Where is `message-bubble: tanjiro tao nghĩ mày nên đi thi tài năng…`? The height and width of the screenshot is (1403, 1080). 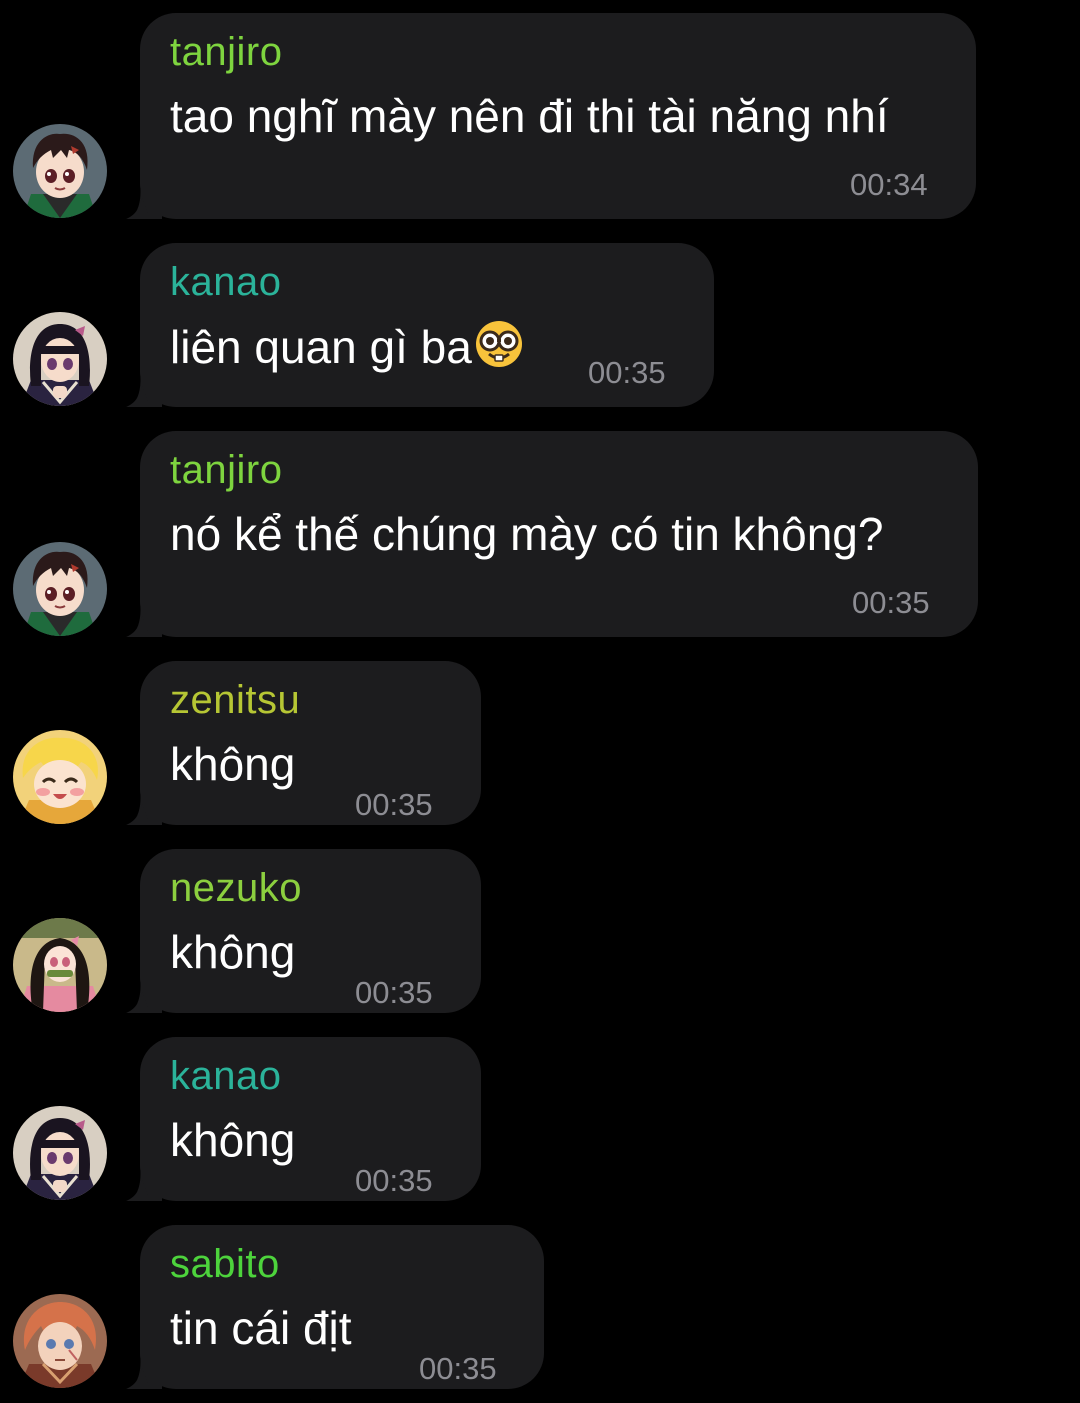 message-bubble: tanjiro tao nghĩ mày nên đi thi tài năng… is located at coordinates (558, 116).